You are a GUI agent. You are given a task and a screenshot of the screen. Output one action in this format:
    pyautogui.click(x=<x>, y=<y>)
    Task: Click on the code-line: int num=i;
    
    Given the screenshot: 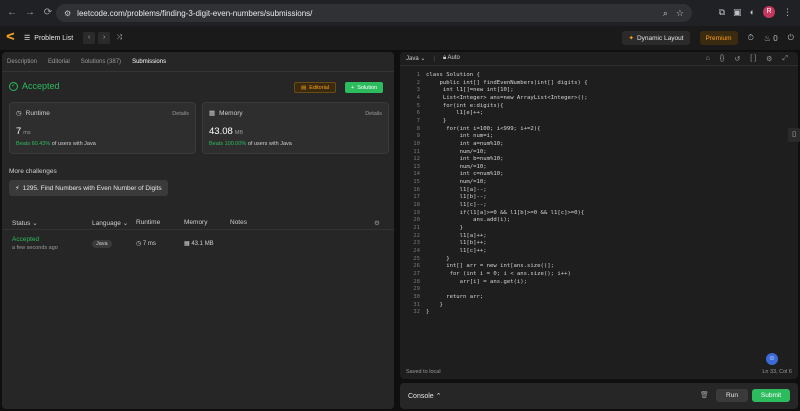 What is the action you would take?
    pyautogui.click(x=460, y=136)
    